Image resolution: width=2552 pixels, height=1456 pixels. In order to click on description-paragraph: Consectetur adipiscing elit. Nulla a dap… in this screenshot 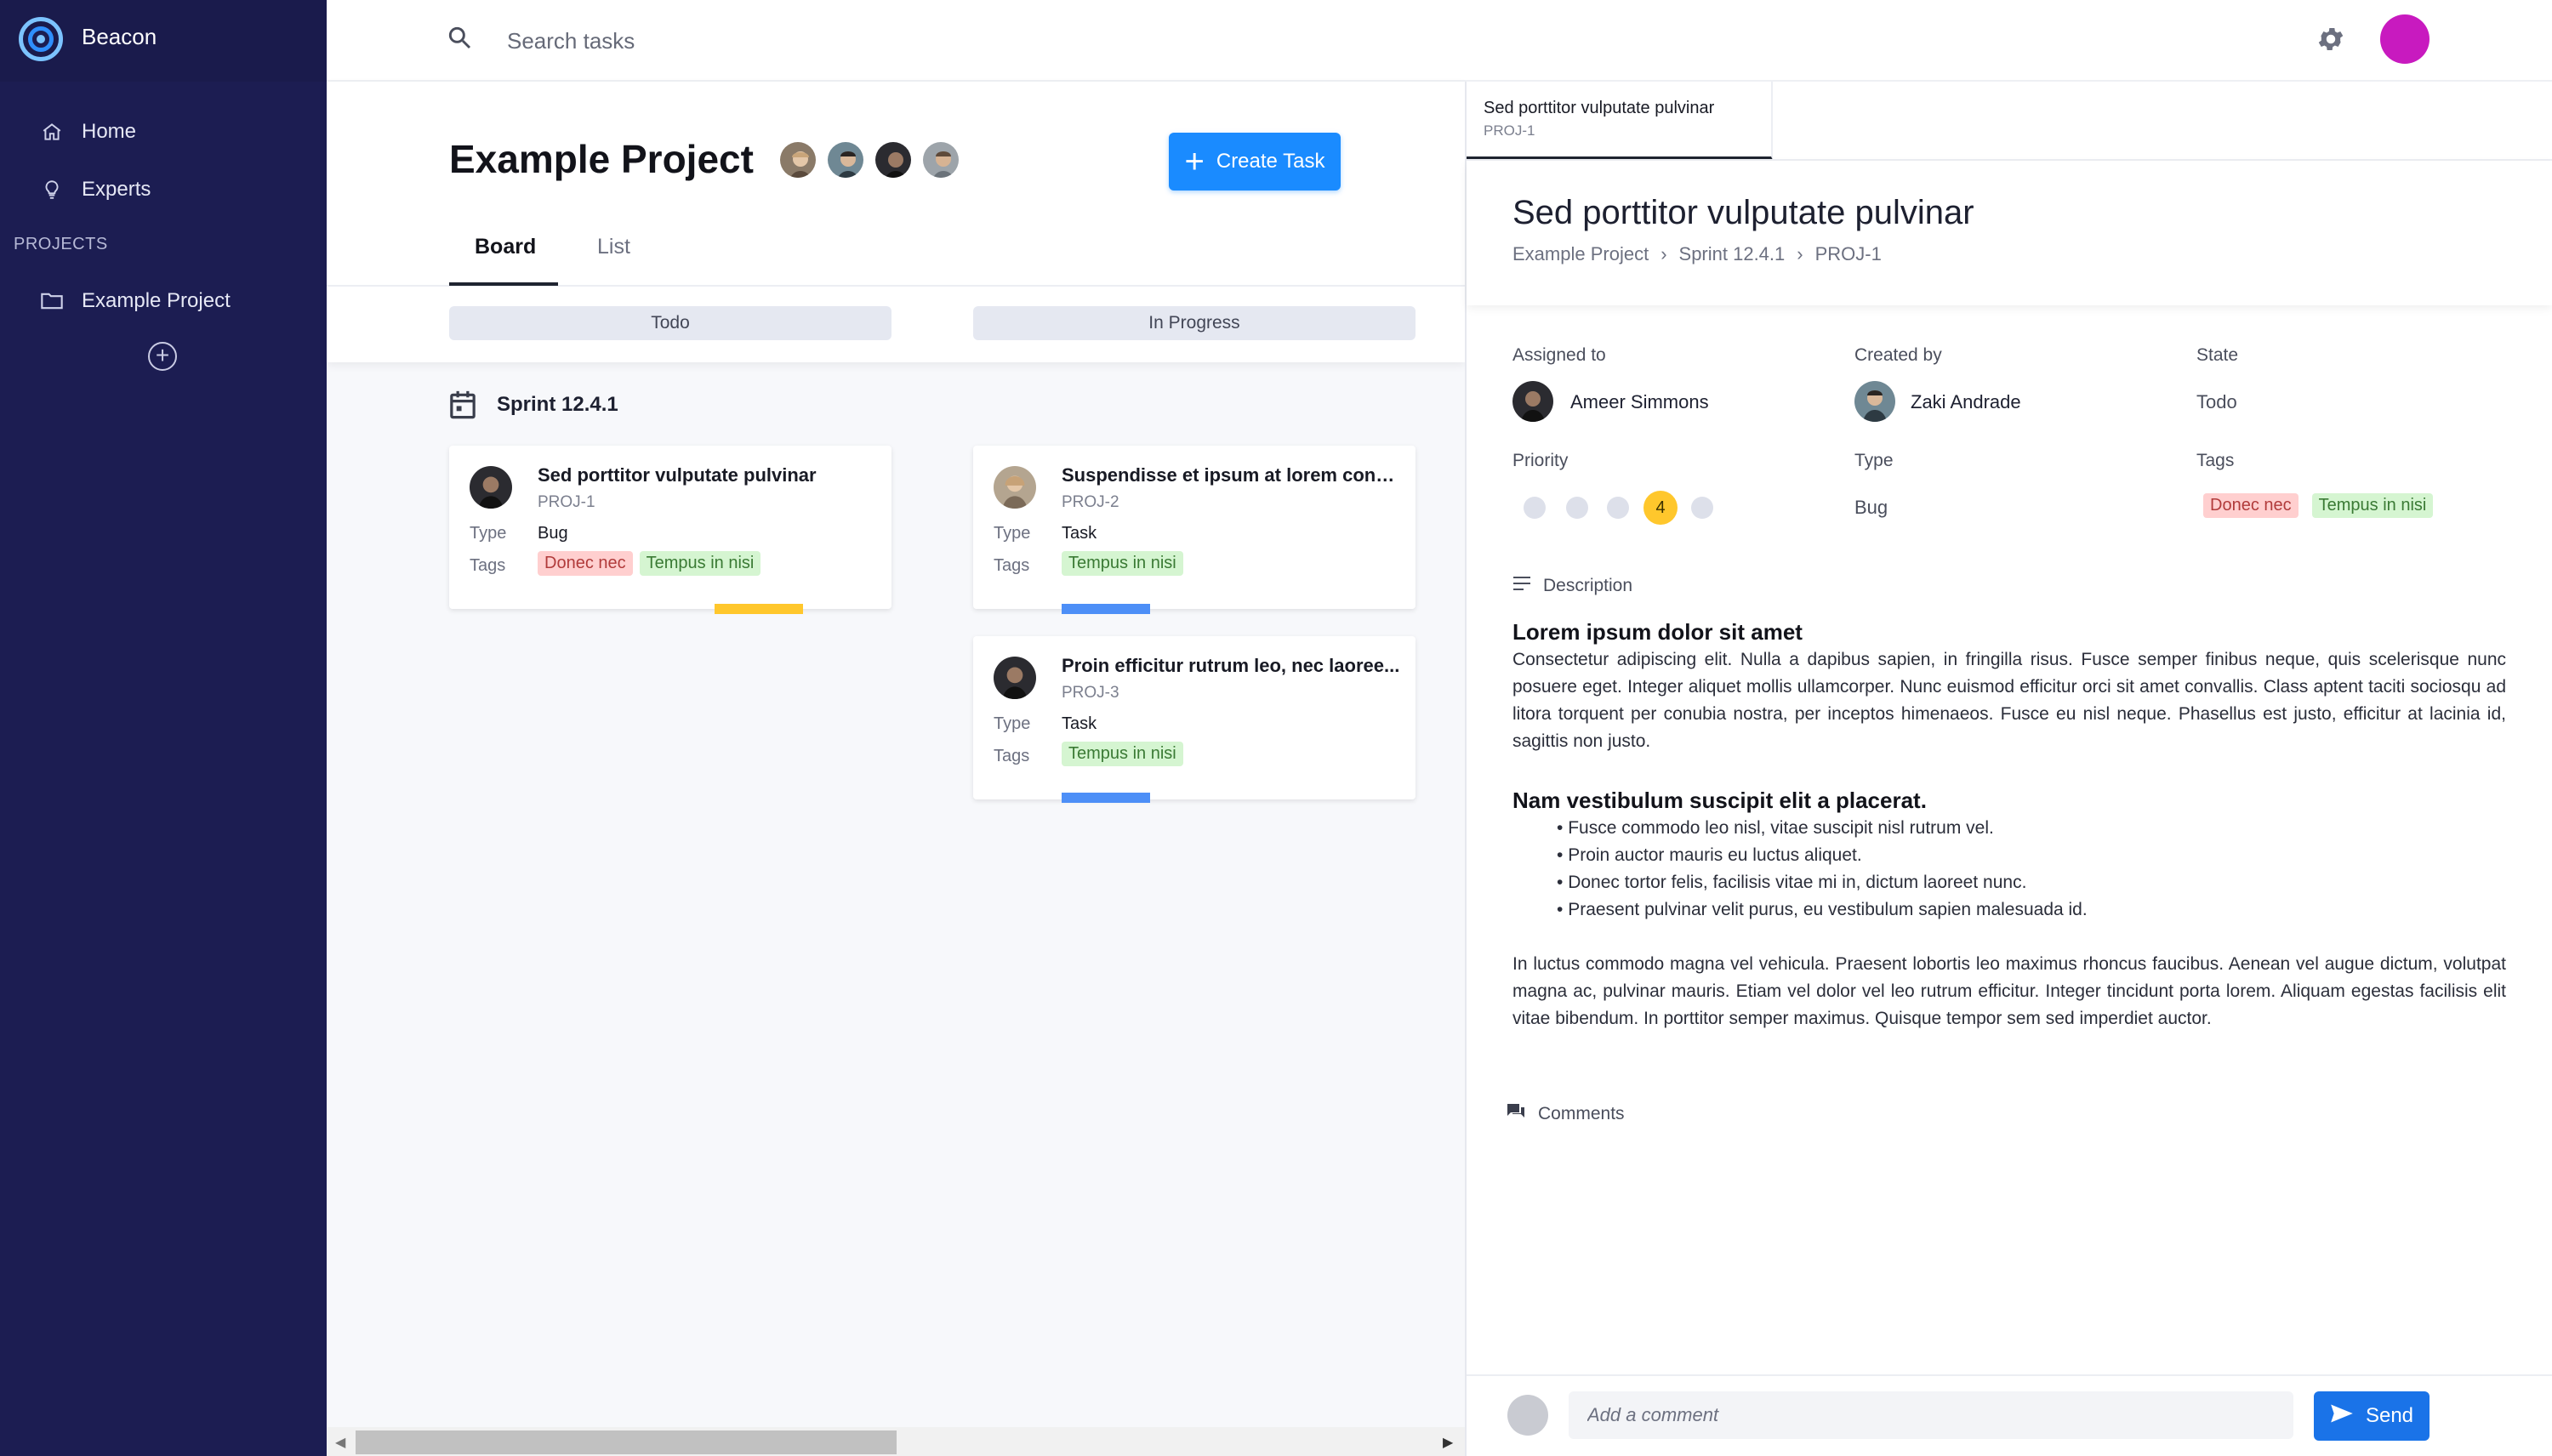, I will do `click(2009, 700)`.